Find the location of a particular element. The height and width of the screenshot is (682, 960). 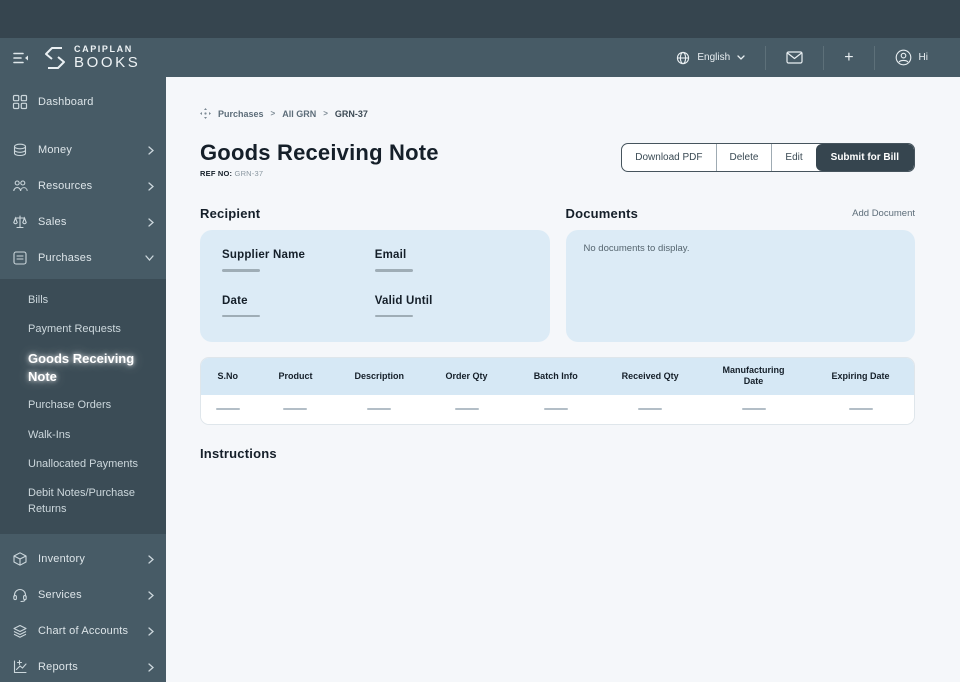

field-label: Date is located at coordinates (235, 300).